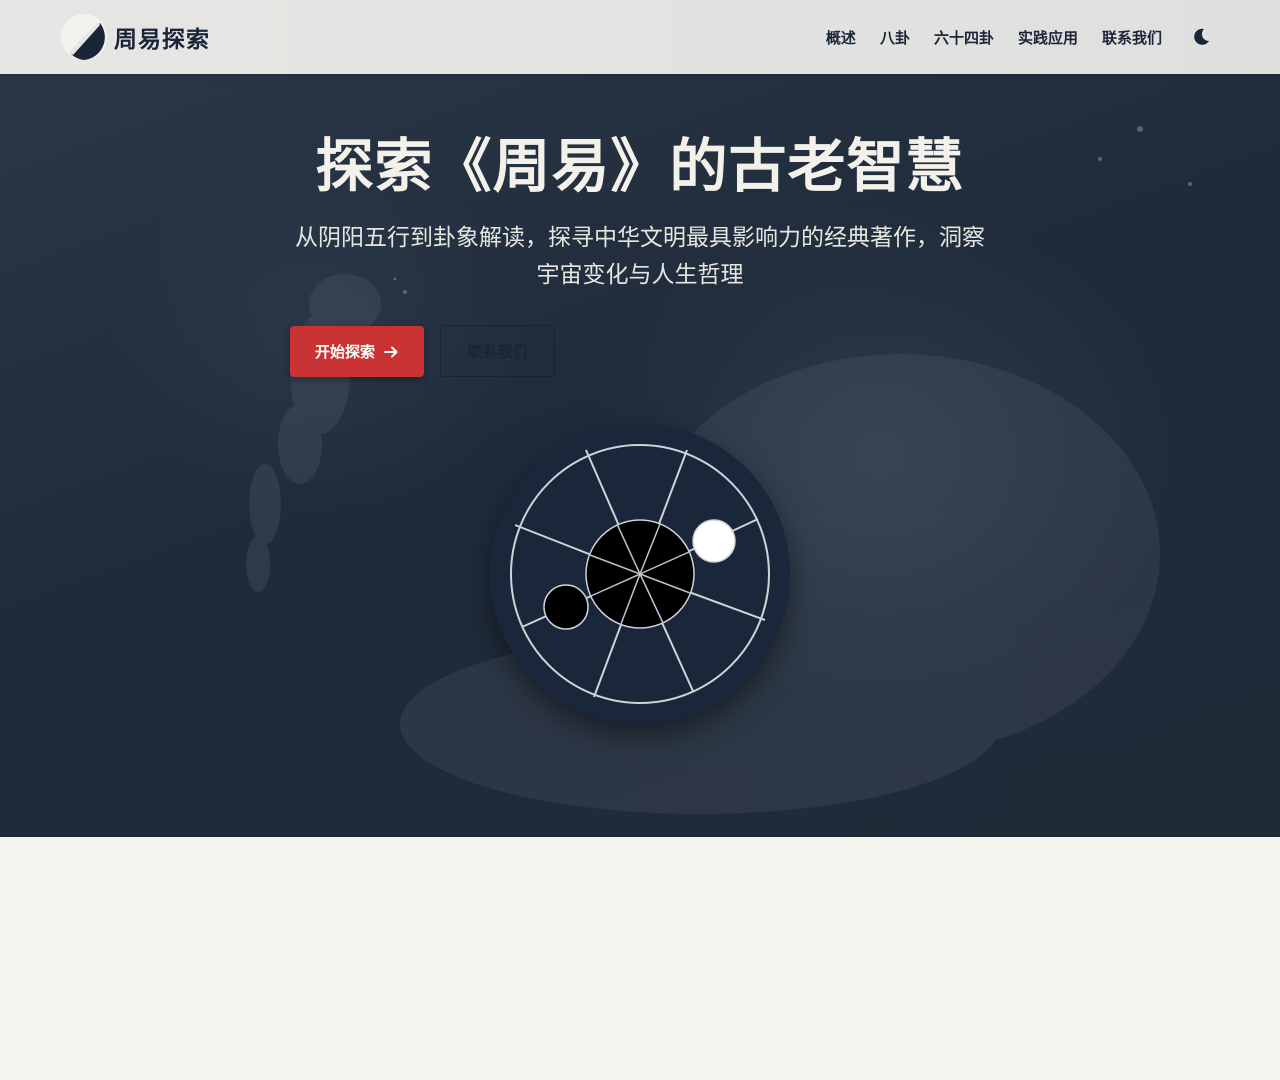 The width and height of the screenshot is (1280, 1080). I want to click on contact-us-button: 联系我们, so click(497, 351).